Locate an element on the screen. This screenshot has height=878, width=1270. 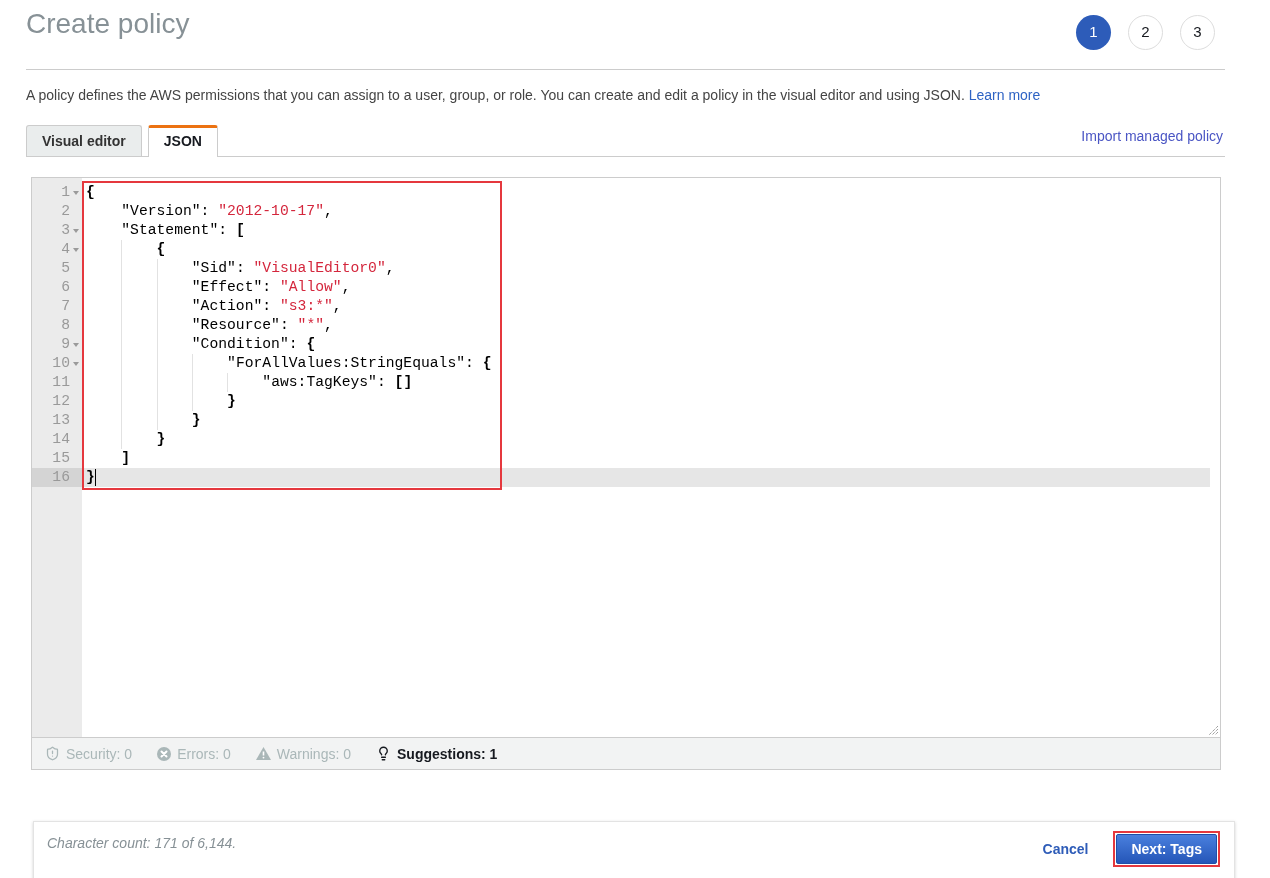
step-indicator: 1 is located at coordinates (1093, 32).